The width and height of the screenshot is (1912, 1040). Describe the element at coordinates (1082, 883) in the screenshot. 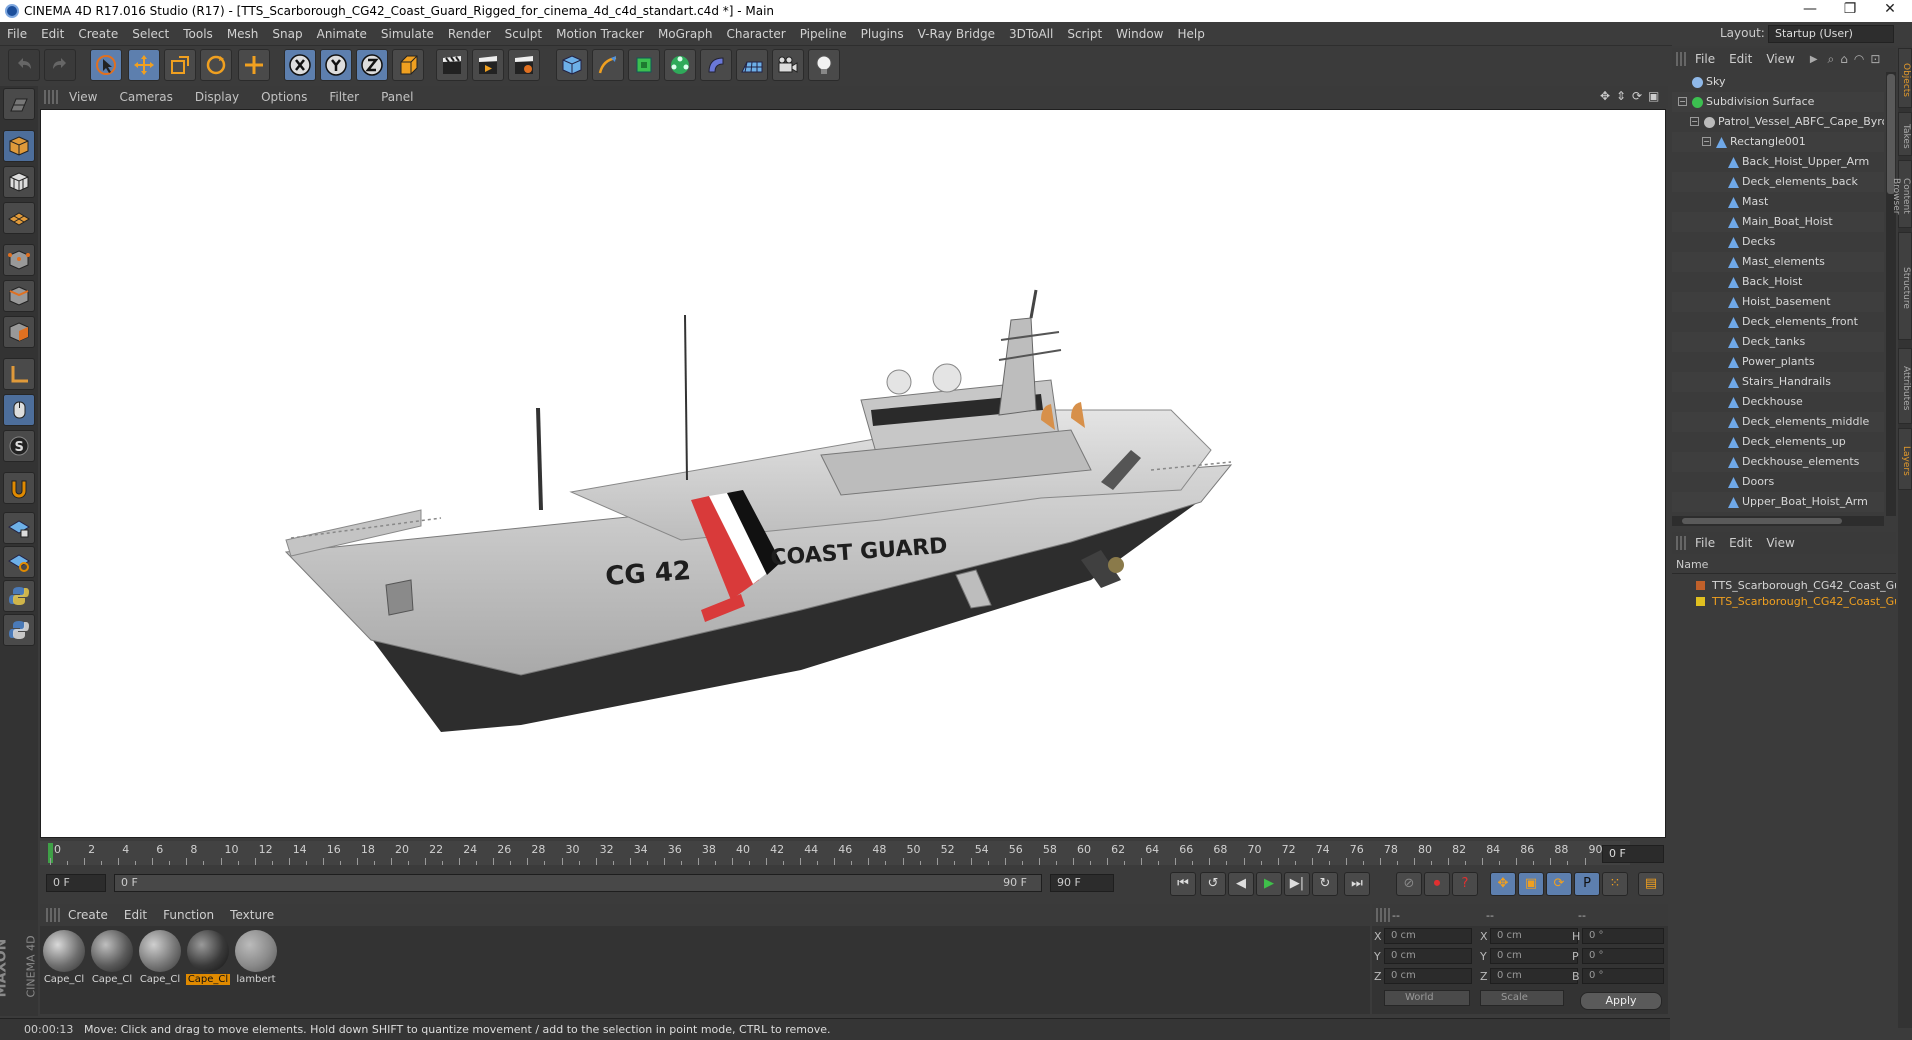

I see `end-frame-field: 90 F` at that location.